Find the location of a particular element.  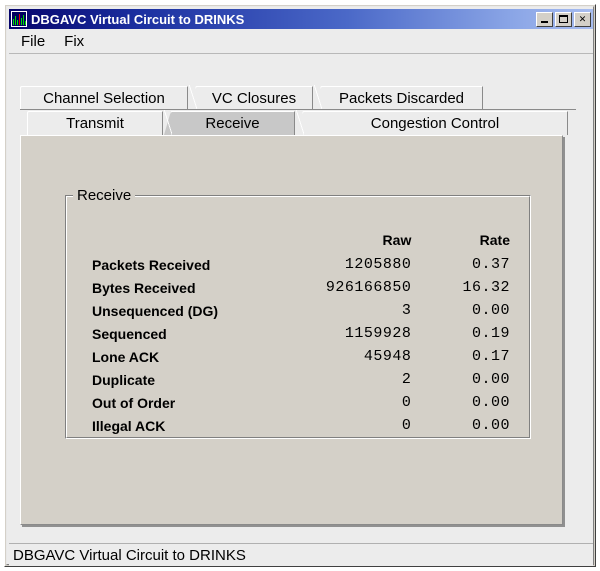

row-label: Sequenced is located at coordinates (129, 333).